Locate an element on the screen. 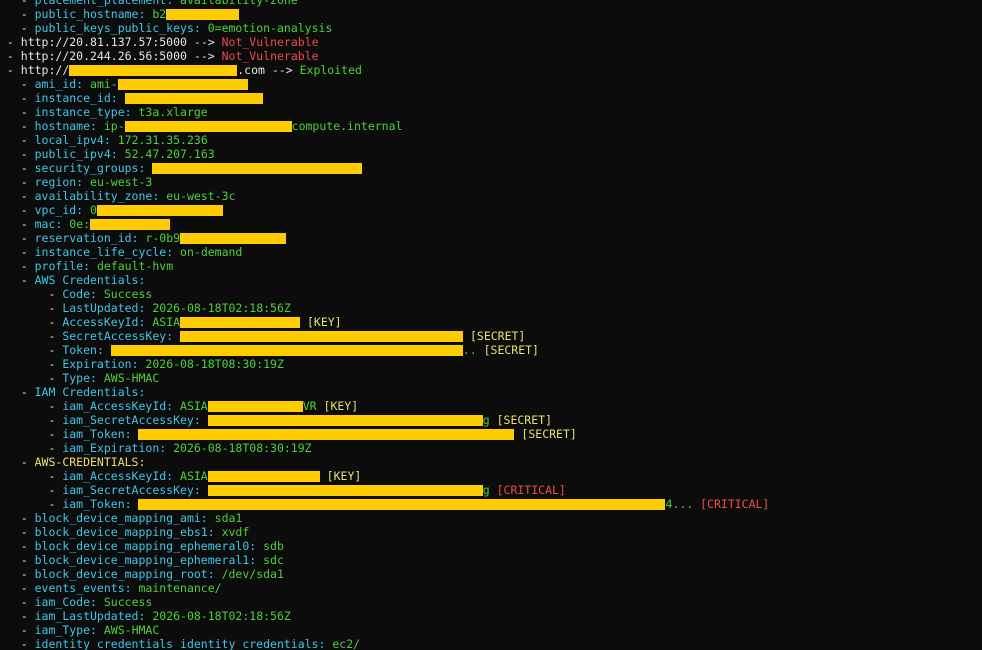  terminal-line: - Type: AWS-HMAC is located at coordinates (79, 378).